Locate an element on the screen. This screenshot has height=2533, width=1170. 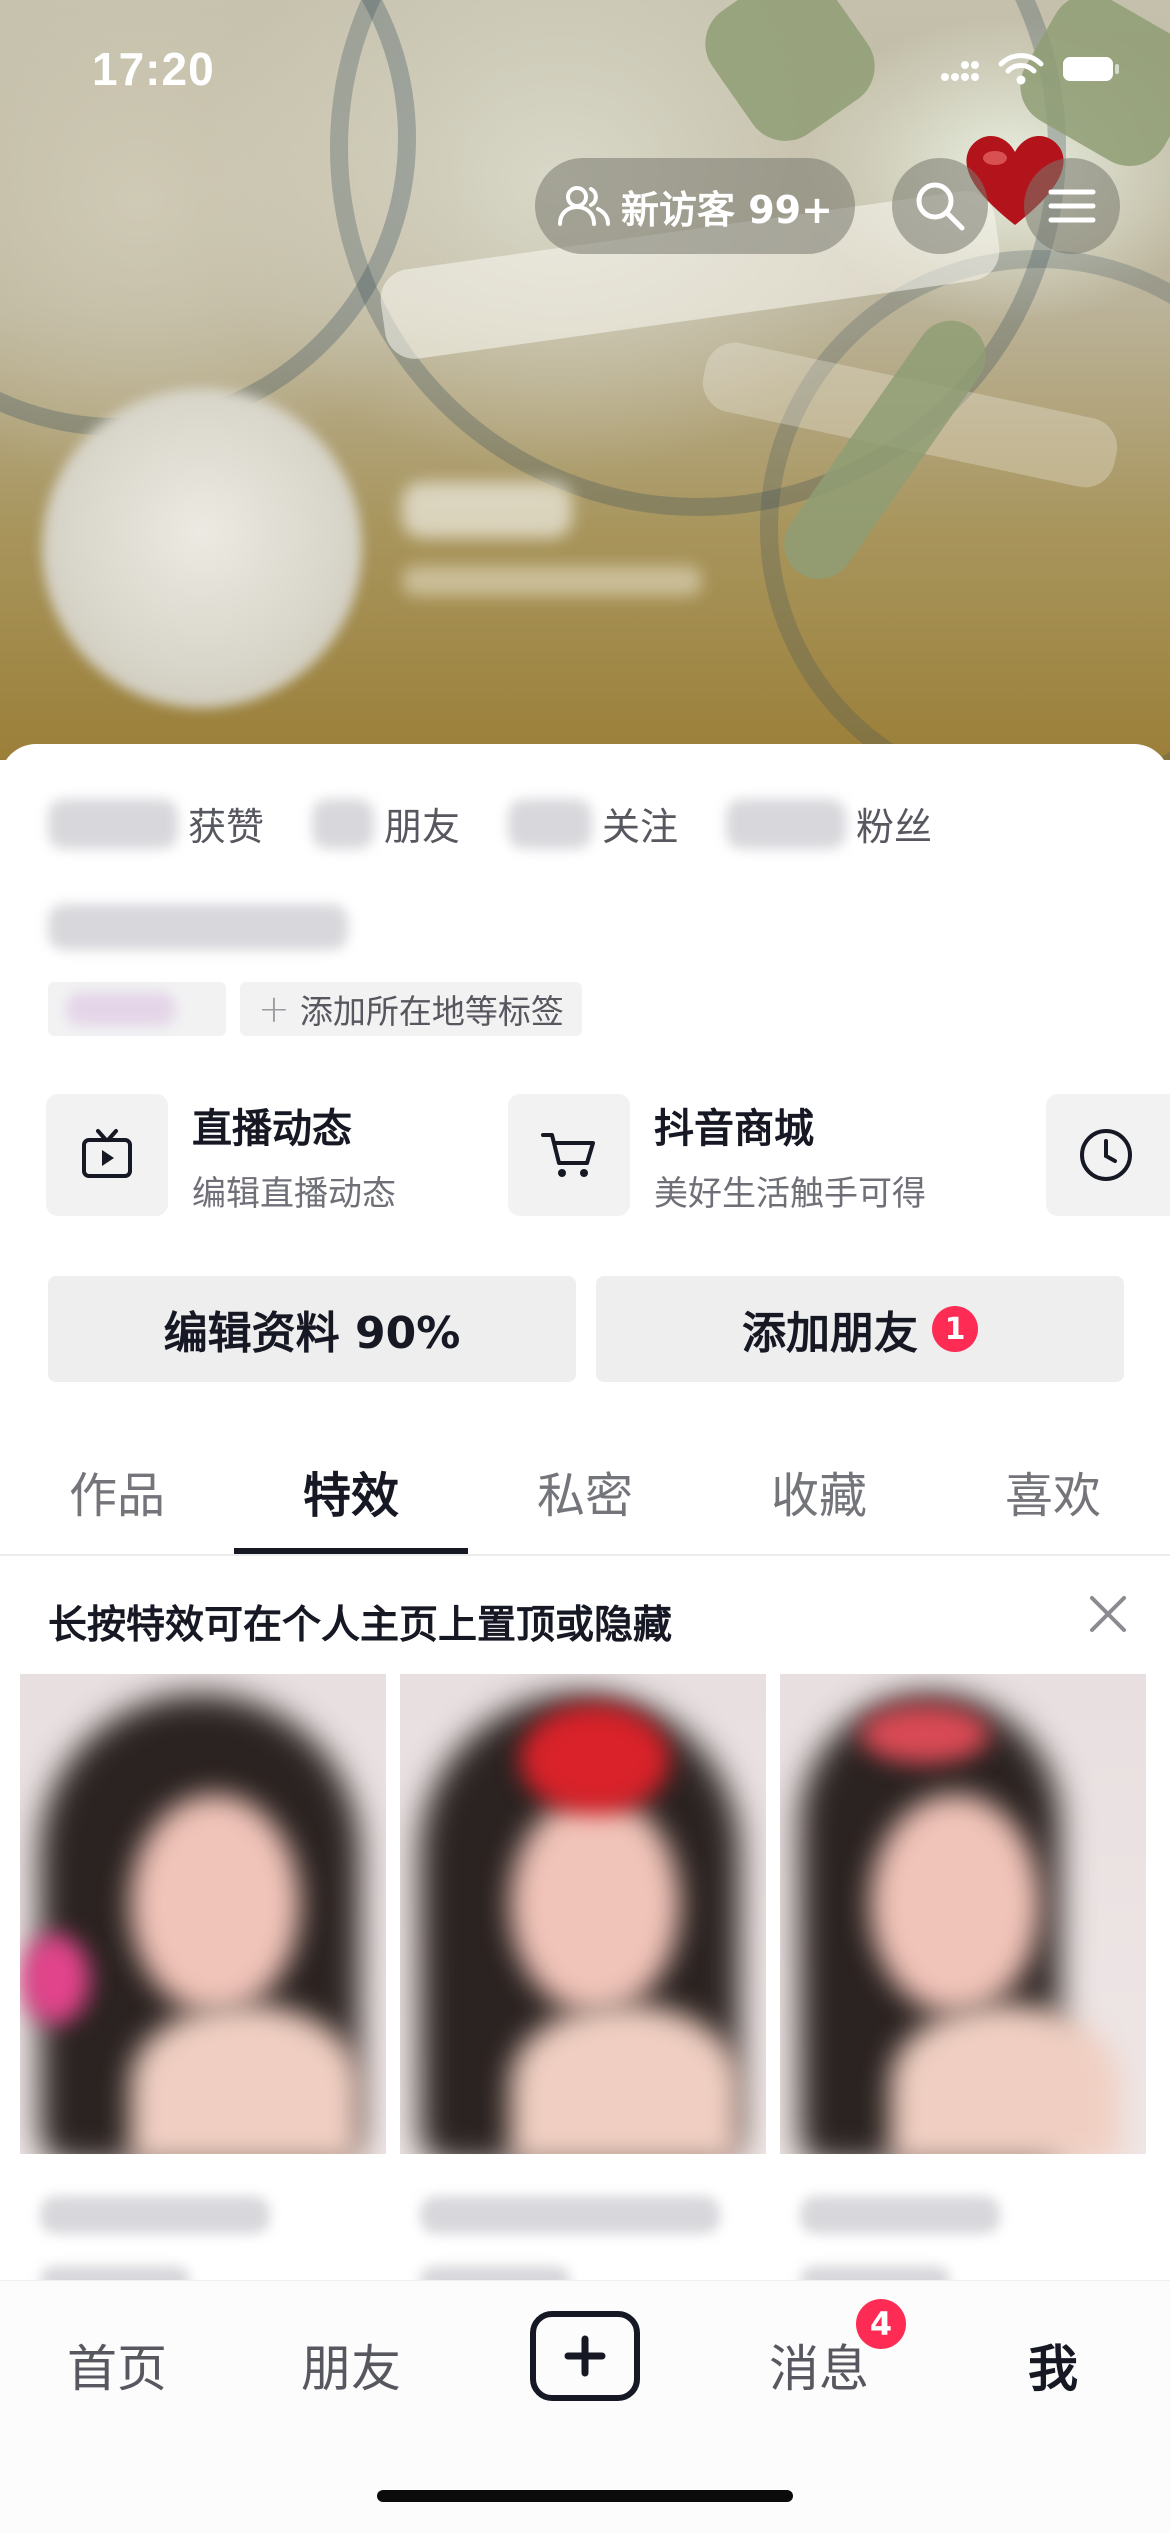
profile-tags: + 添加所在地等标签 is located at coordinates (315, 1009).